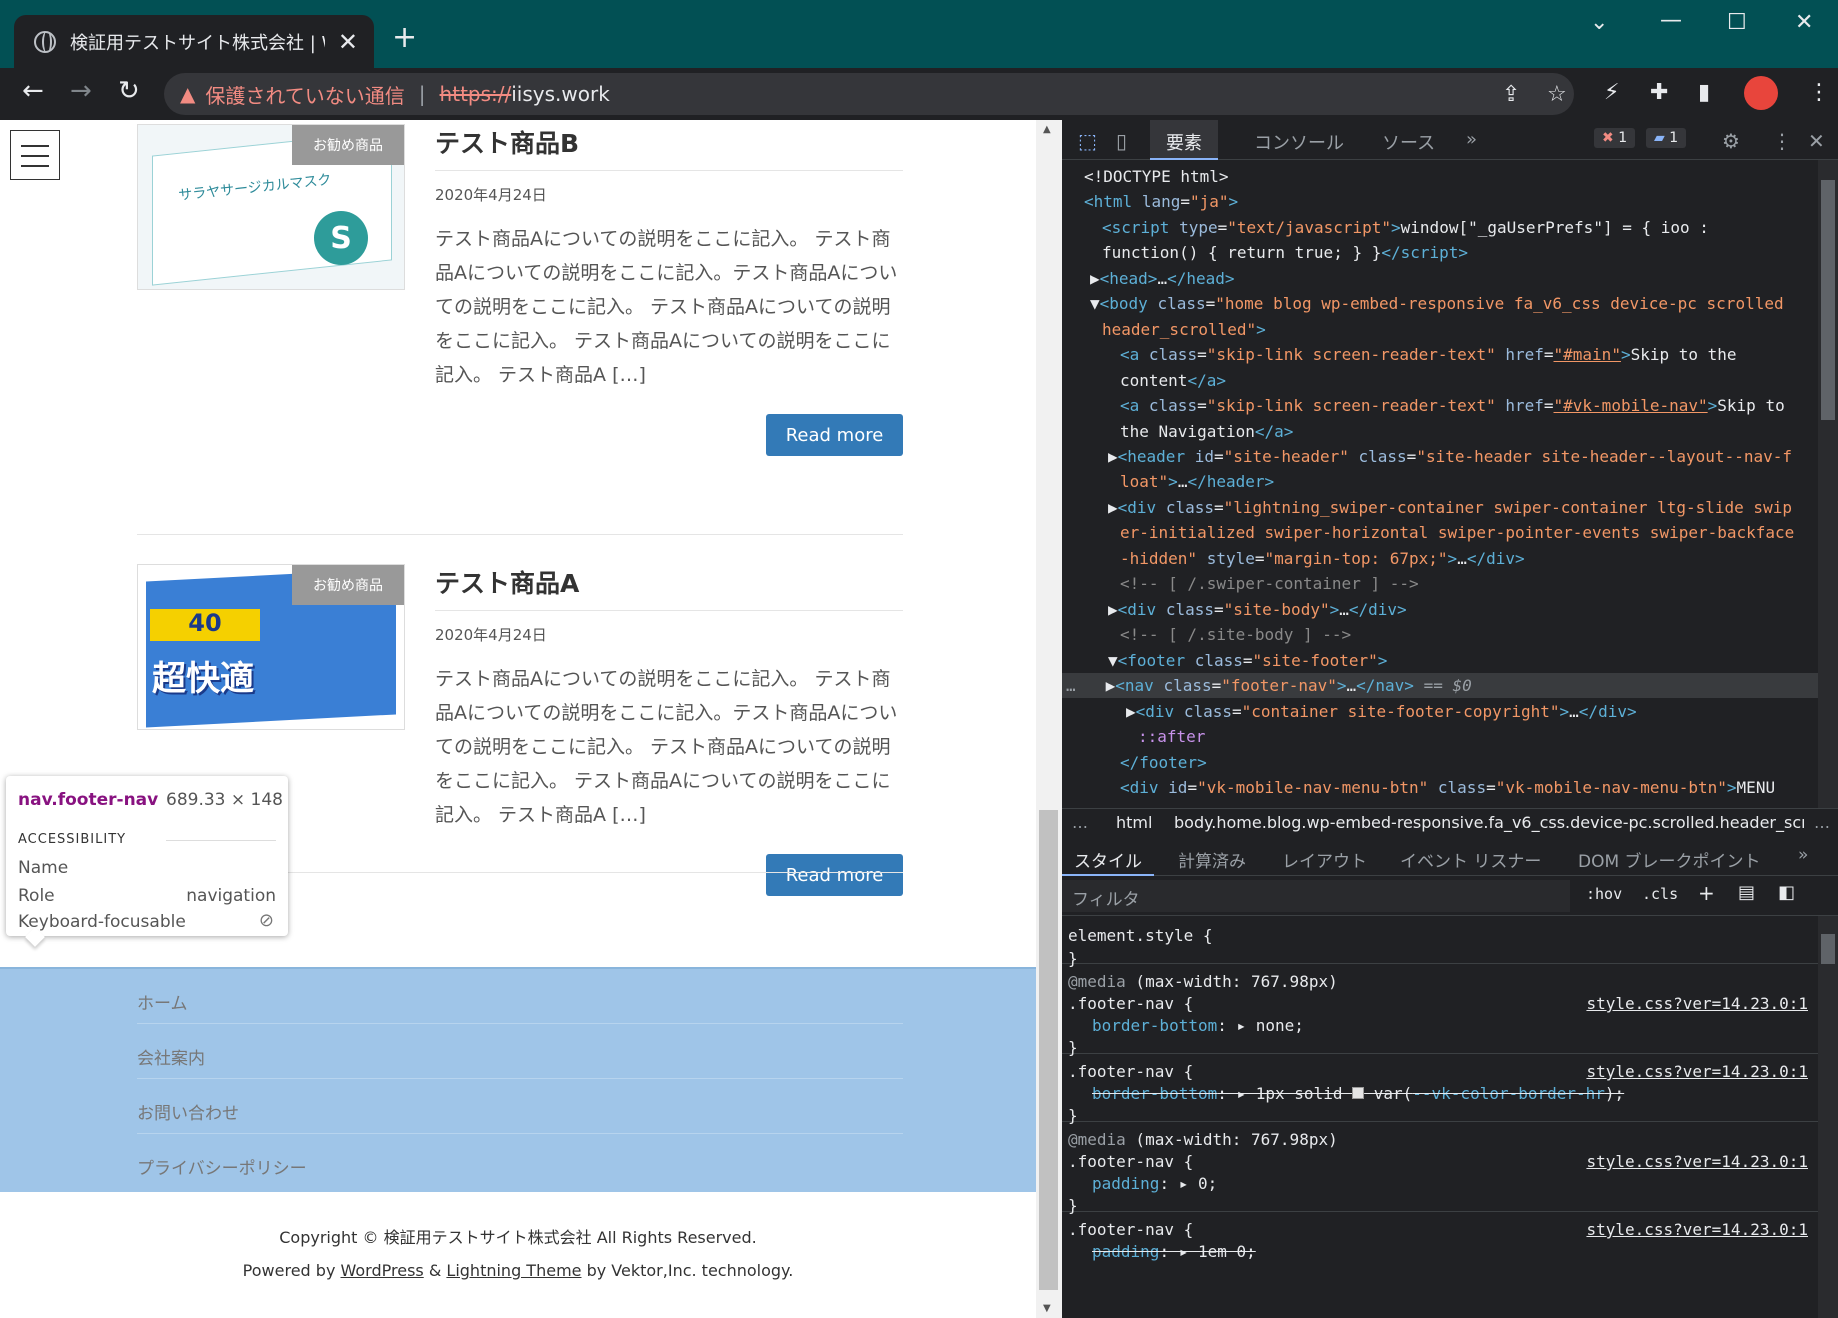 This screenshot has width=1838, height=1318. What do you see at coordinates (1285, 252) in the screenshot?
I see `dom-line: function() { return true; } }</script>` at bounding box center [1285, 252].